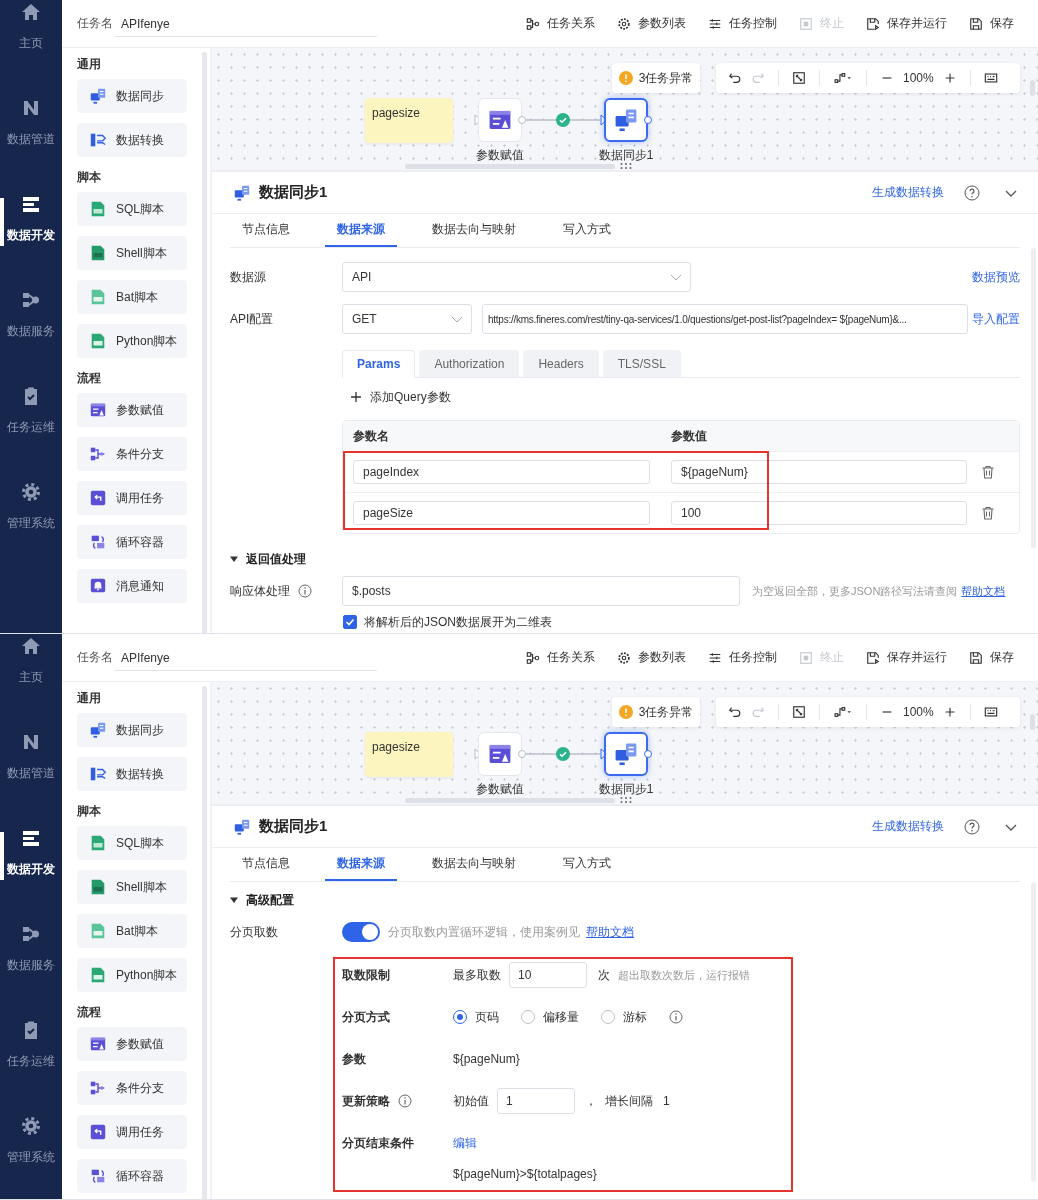  What do you see at coordinates (626, 754) in the screenshot?
I see `flow-node` at bounding box center [626, 754].